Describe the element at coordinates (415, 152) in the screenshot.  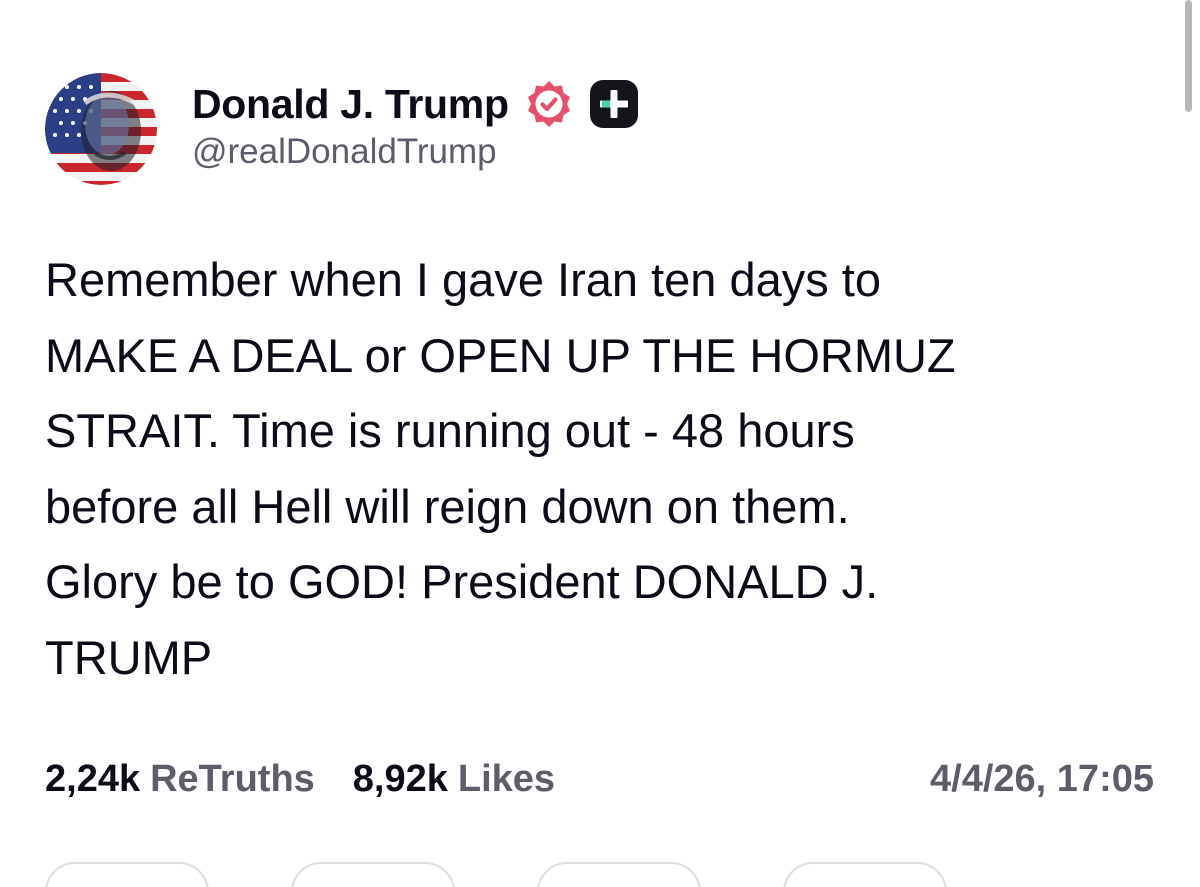
I see `handle: @realDonaldTrump` at that location.